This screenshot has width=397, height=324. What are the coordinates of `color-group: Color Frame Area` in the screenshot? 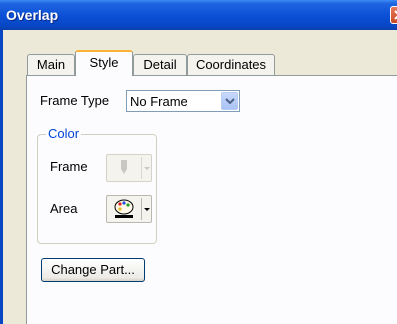 It's located at (97, 185).